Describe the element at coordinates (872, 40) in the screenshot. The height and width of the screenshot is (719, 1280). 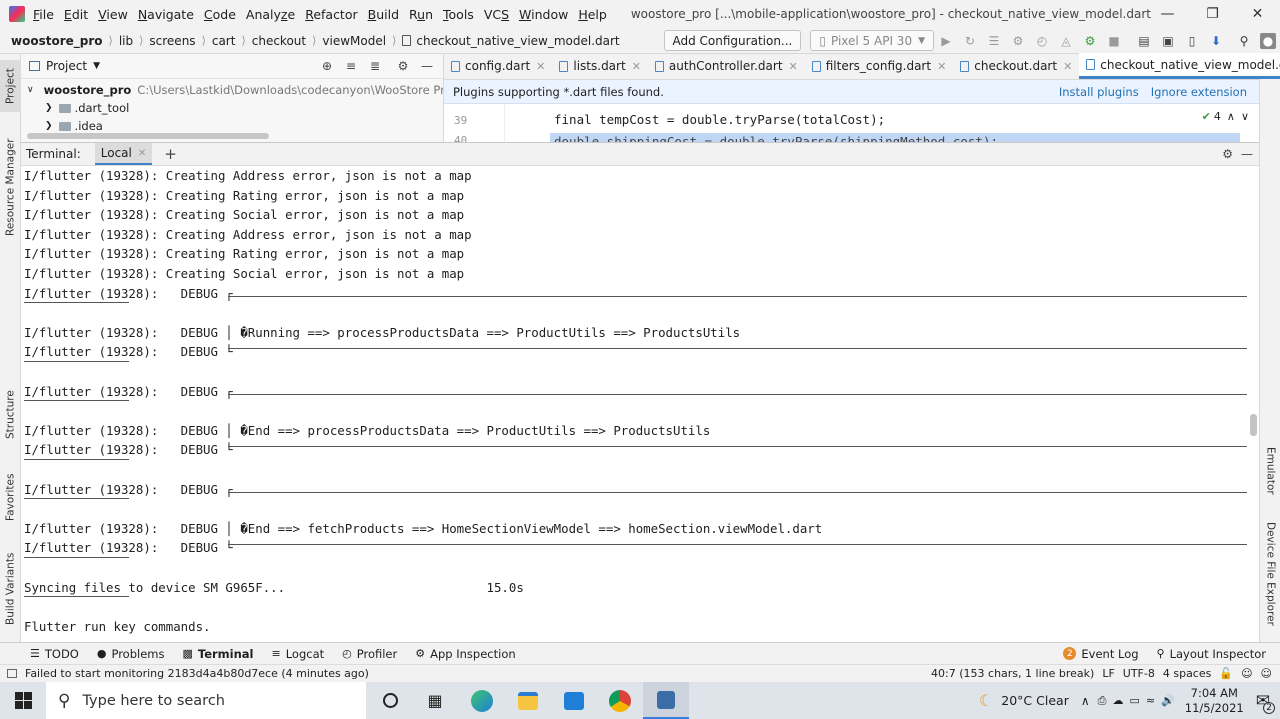
I see `device-selector: ▯ Pixel 5 API 30 ▼` at that location.